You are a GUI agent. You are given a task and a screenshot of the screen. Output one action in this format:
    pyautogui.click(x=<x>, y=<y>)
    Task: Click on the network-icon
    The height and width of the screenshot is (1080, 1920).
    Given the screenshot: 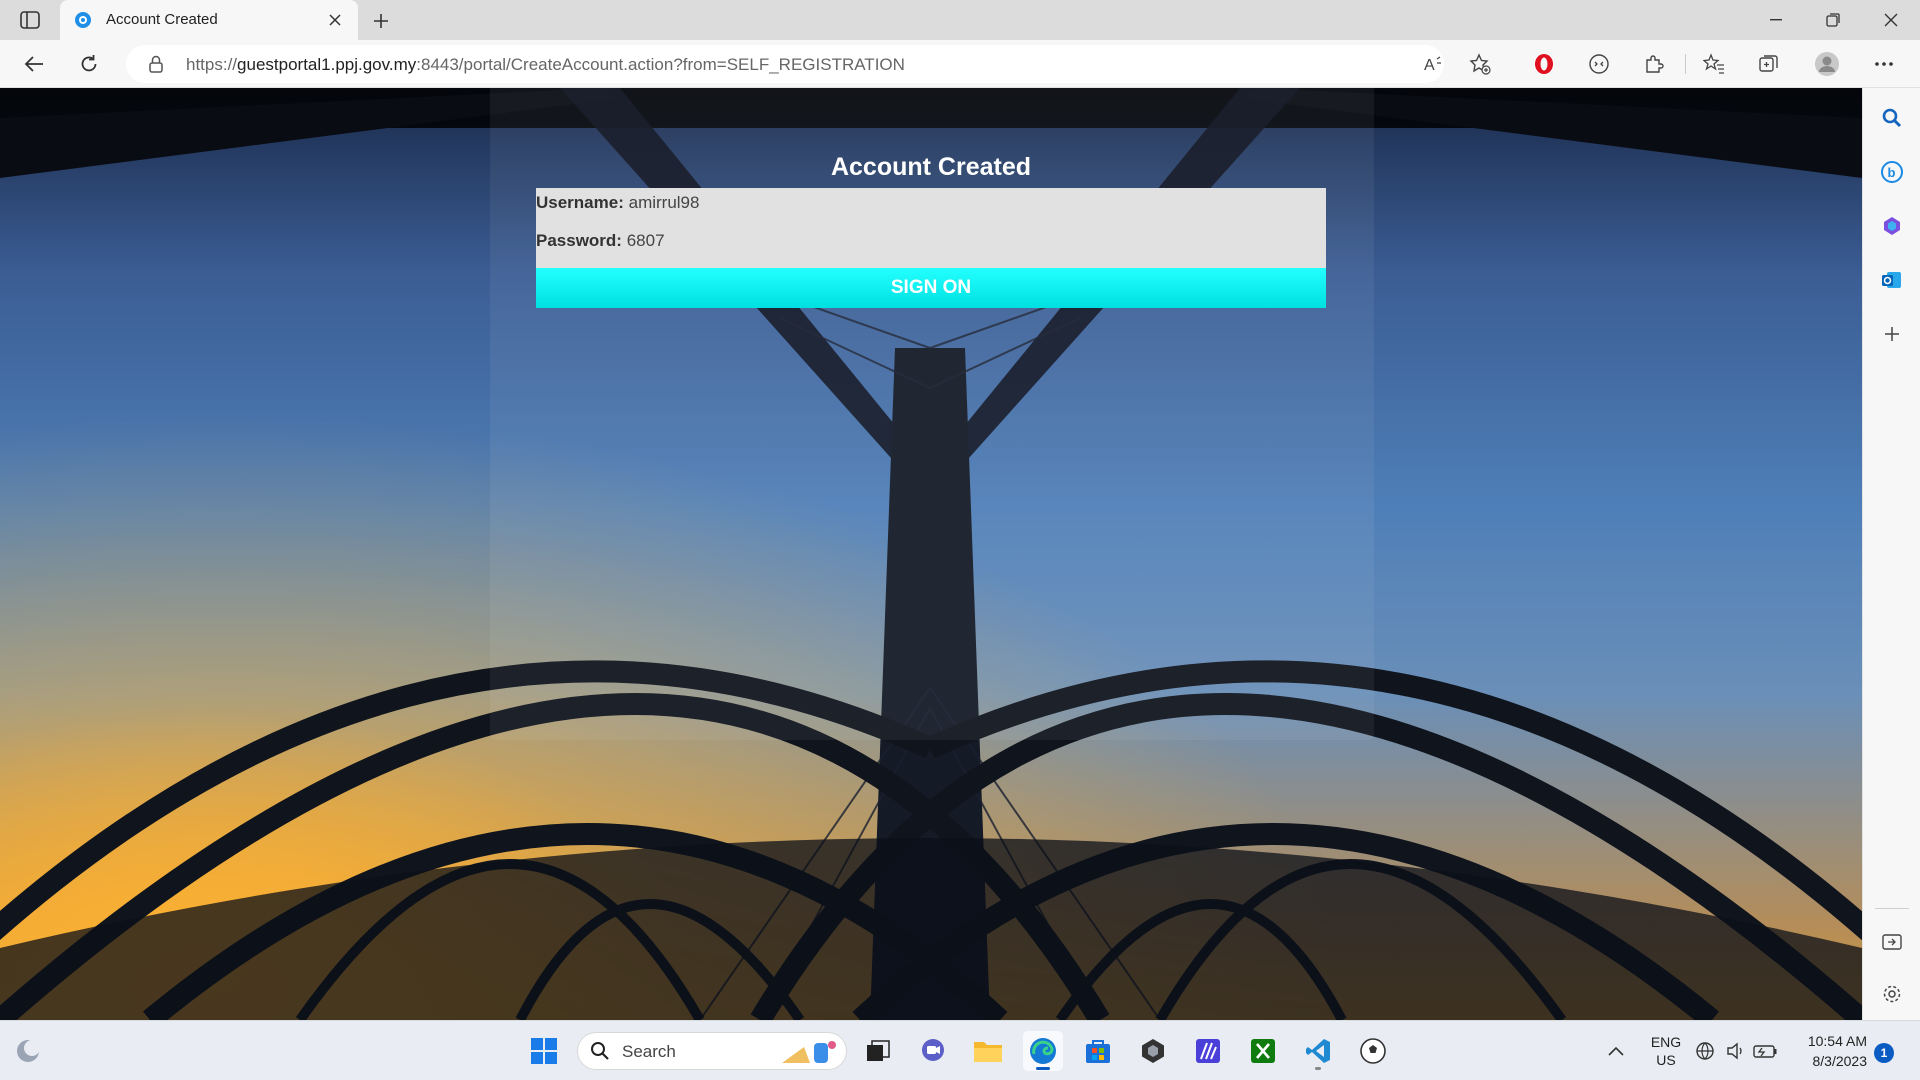 What is the action you would take?
    pyautogui.click(x=1705, y=1051)
    